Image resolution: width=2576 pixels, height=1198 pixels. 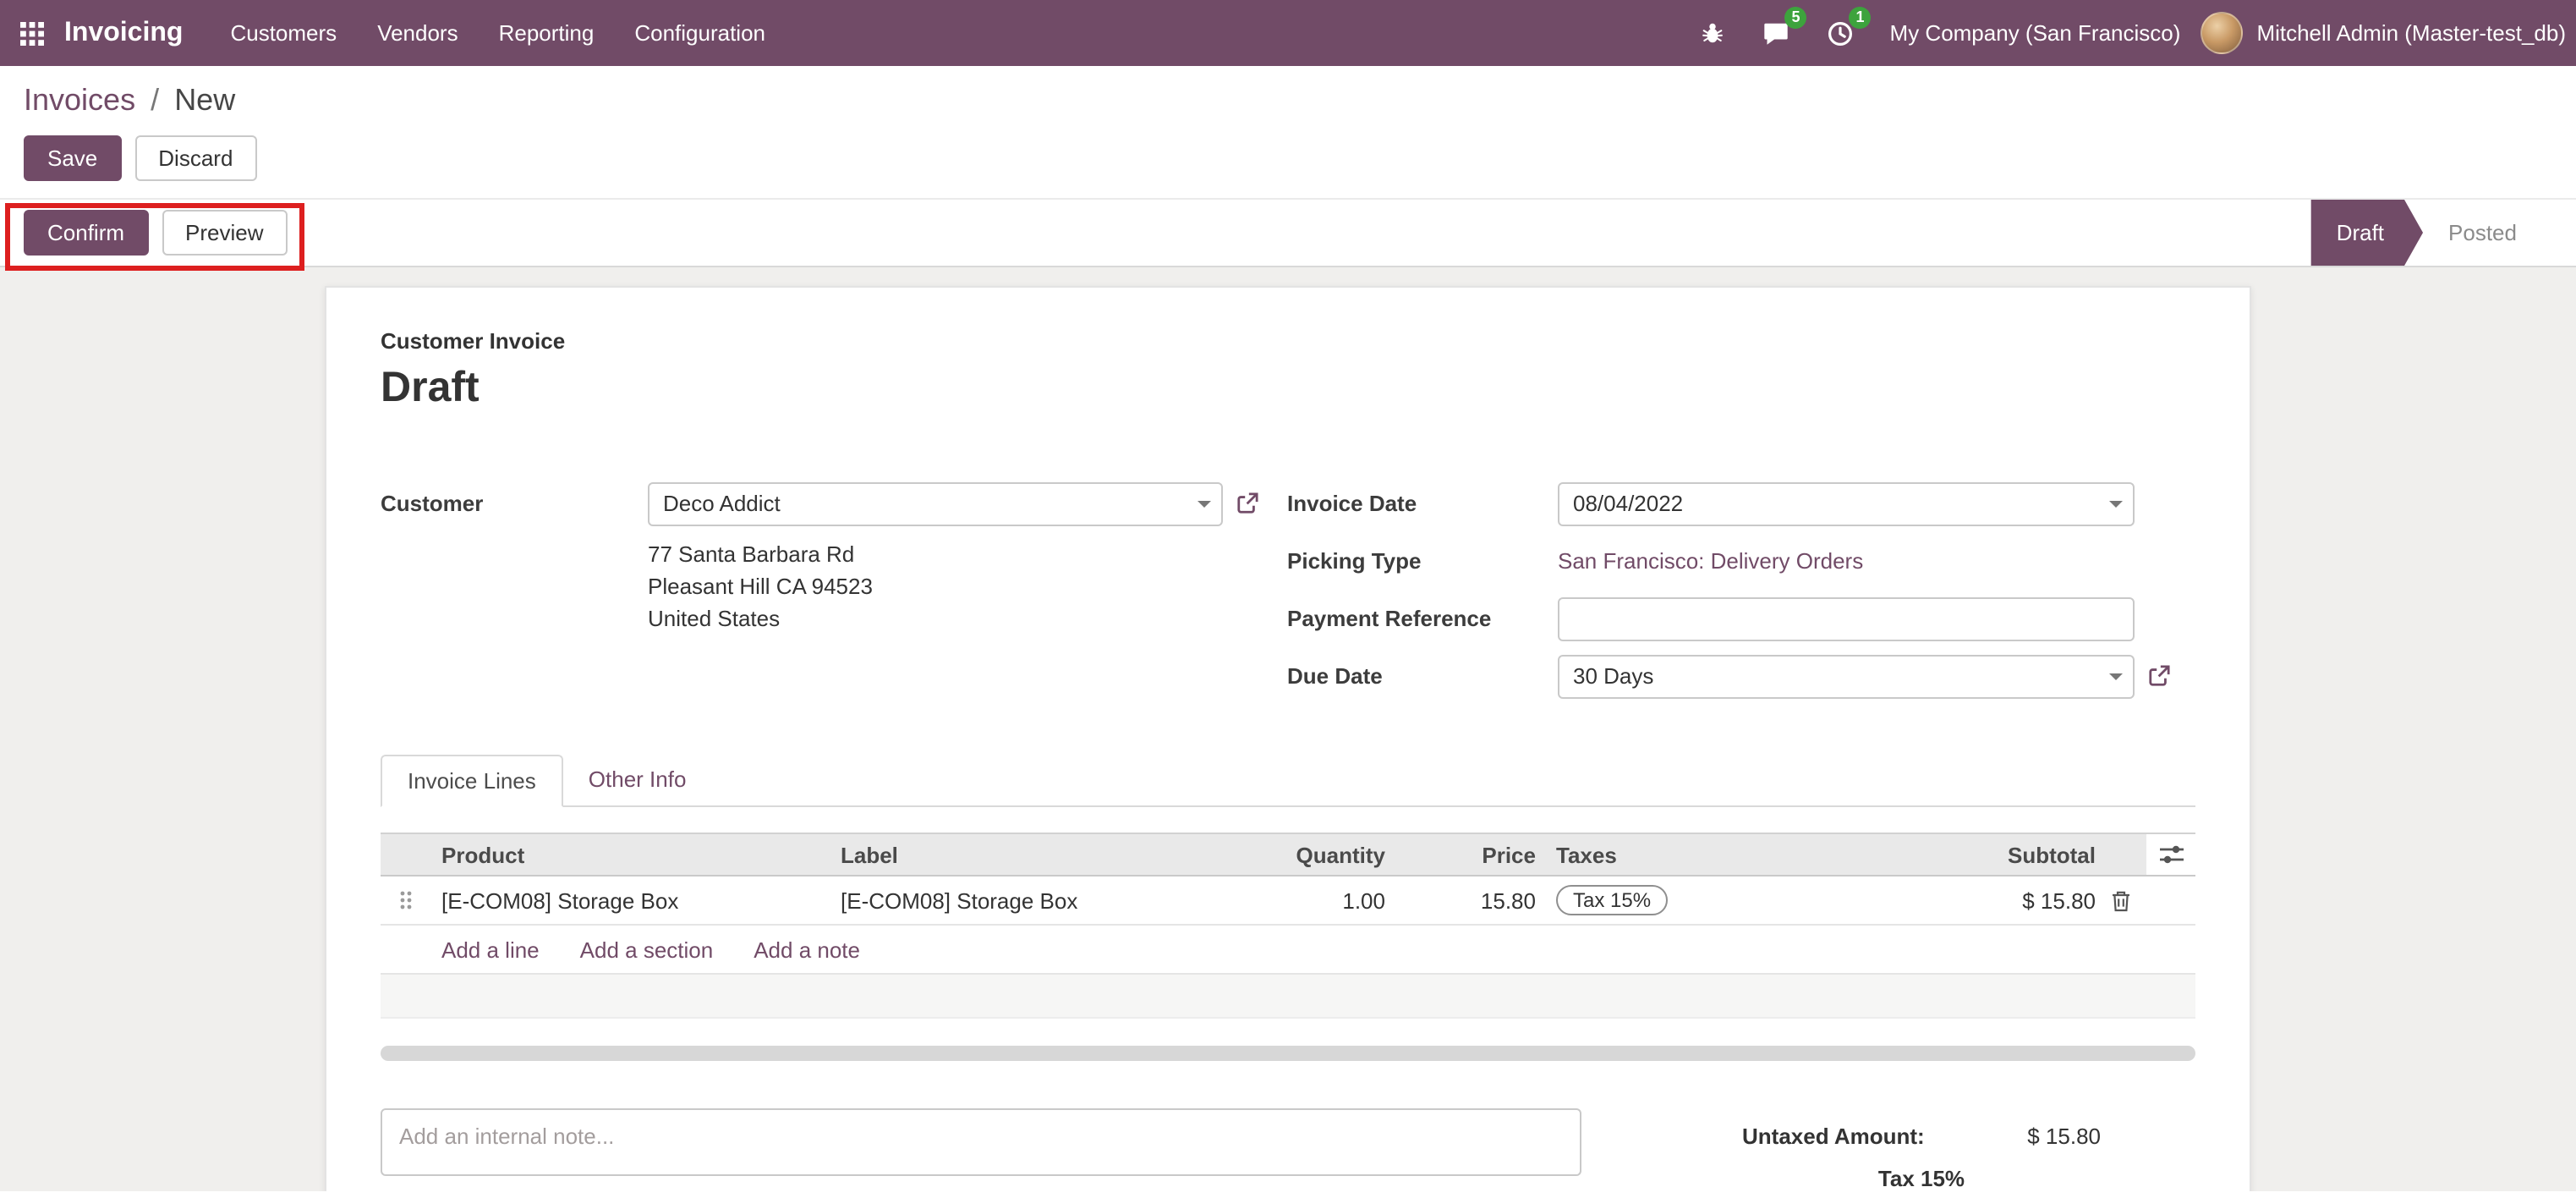 I want to click on tax-total-row: Tax 15%, so click(x=1921, y=1176).